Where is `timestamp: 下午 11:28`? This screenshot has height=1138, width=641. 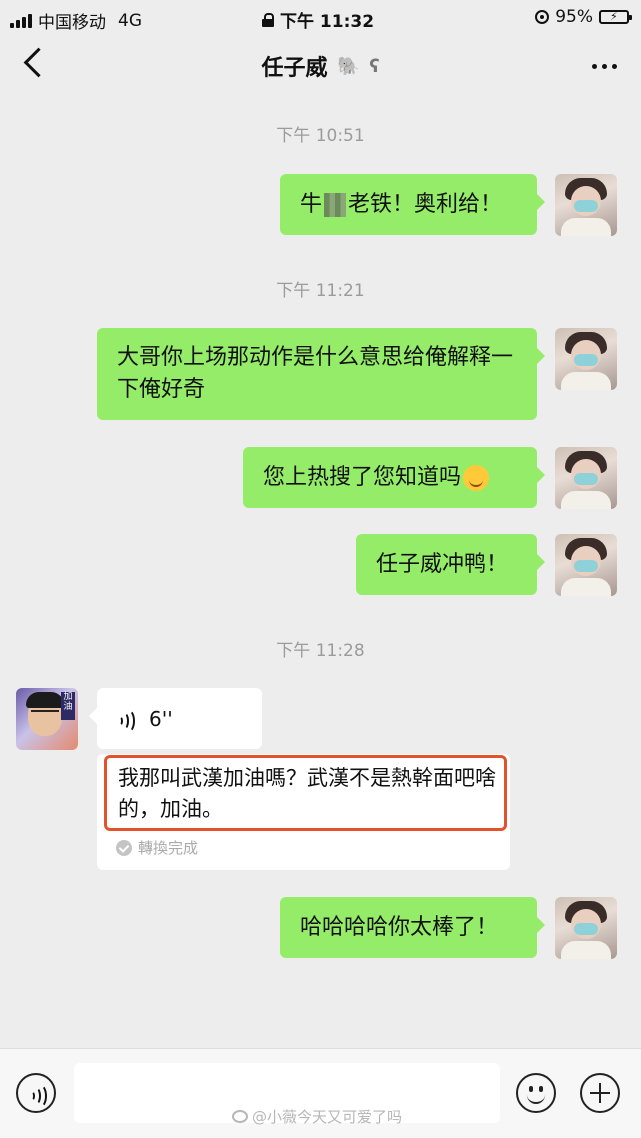
timestamp: 下午 11:28 is located at coordinates (320, 651).